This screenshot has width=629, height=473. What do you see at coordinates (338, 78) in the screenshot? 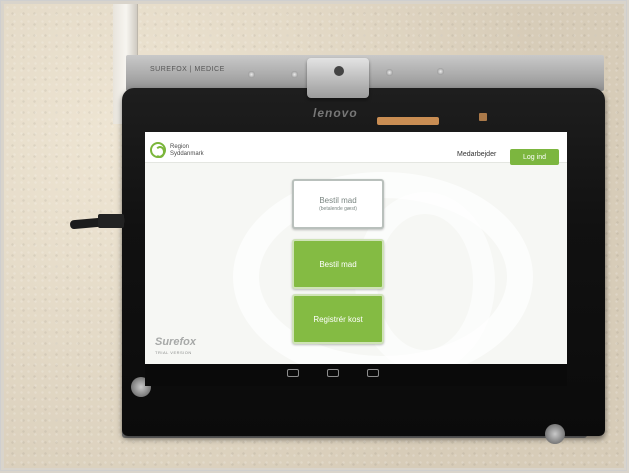
I see `mount-clamp` at bounding box center [338, 78].